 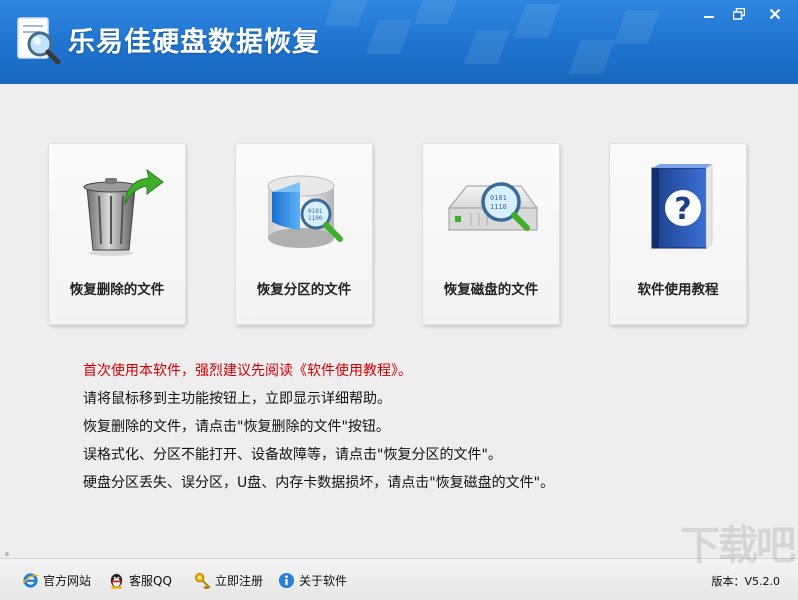 What do you see at coordinates (67, 580) in the screenshot?
I see `footer-link-label: 官方网站` at bounding box center [67, 580].